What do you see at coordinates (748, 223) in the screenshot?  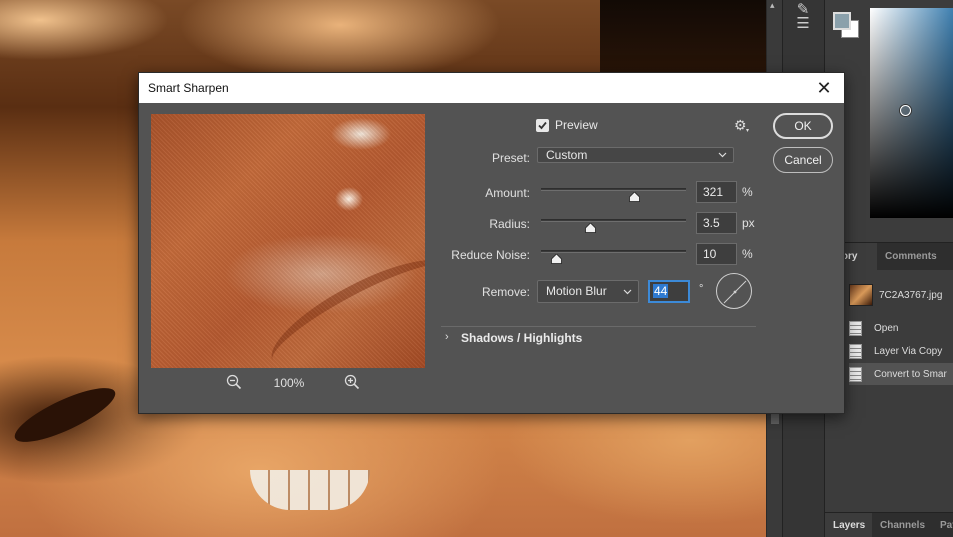 I see `radius-unit: px` at bounding box center [748, 223].